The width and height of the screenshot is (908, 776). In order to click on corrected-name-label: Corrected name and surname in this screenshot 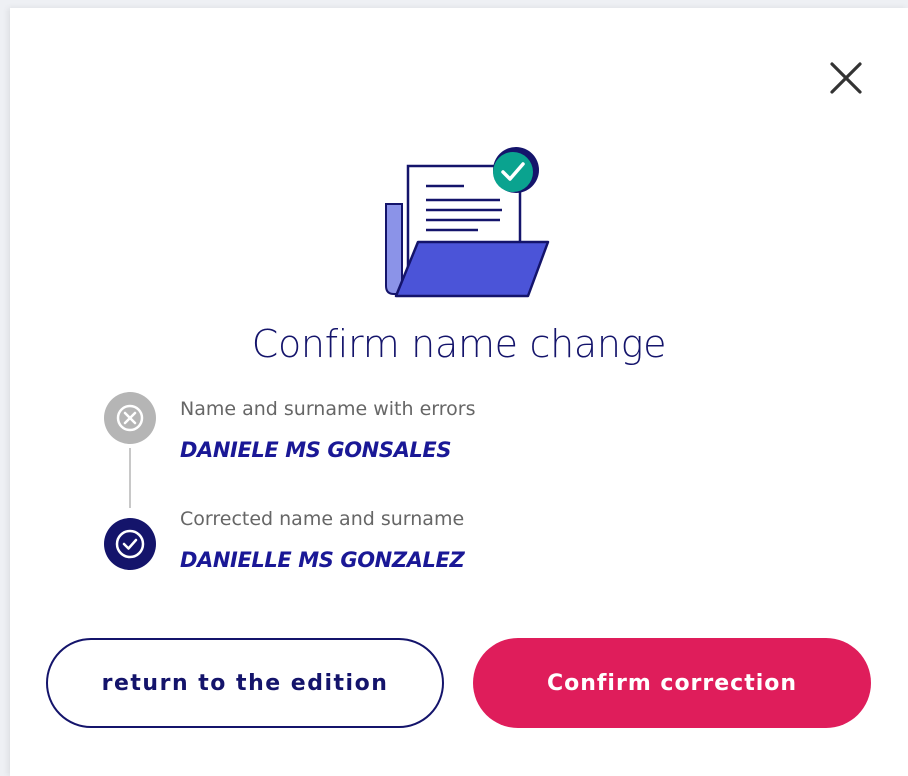, I will do `click(322, 519)`.